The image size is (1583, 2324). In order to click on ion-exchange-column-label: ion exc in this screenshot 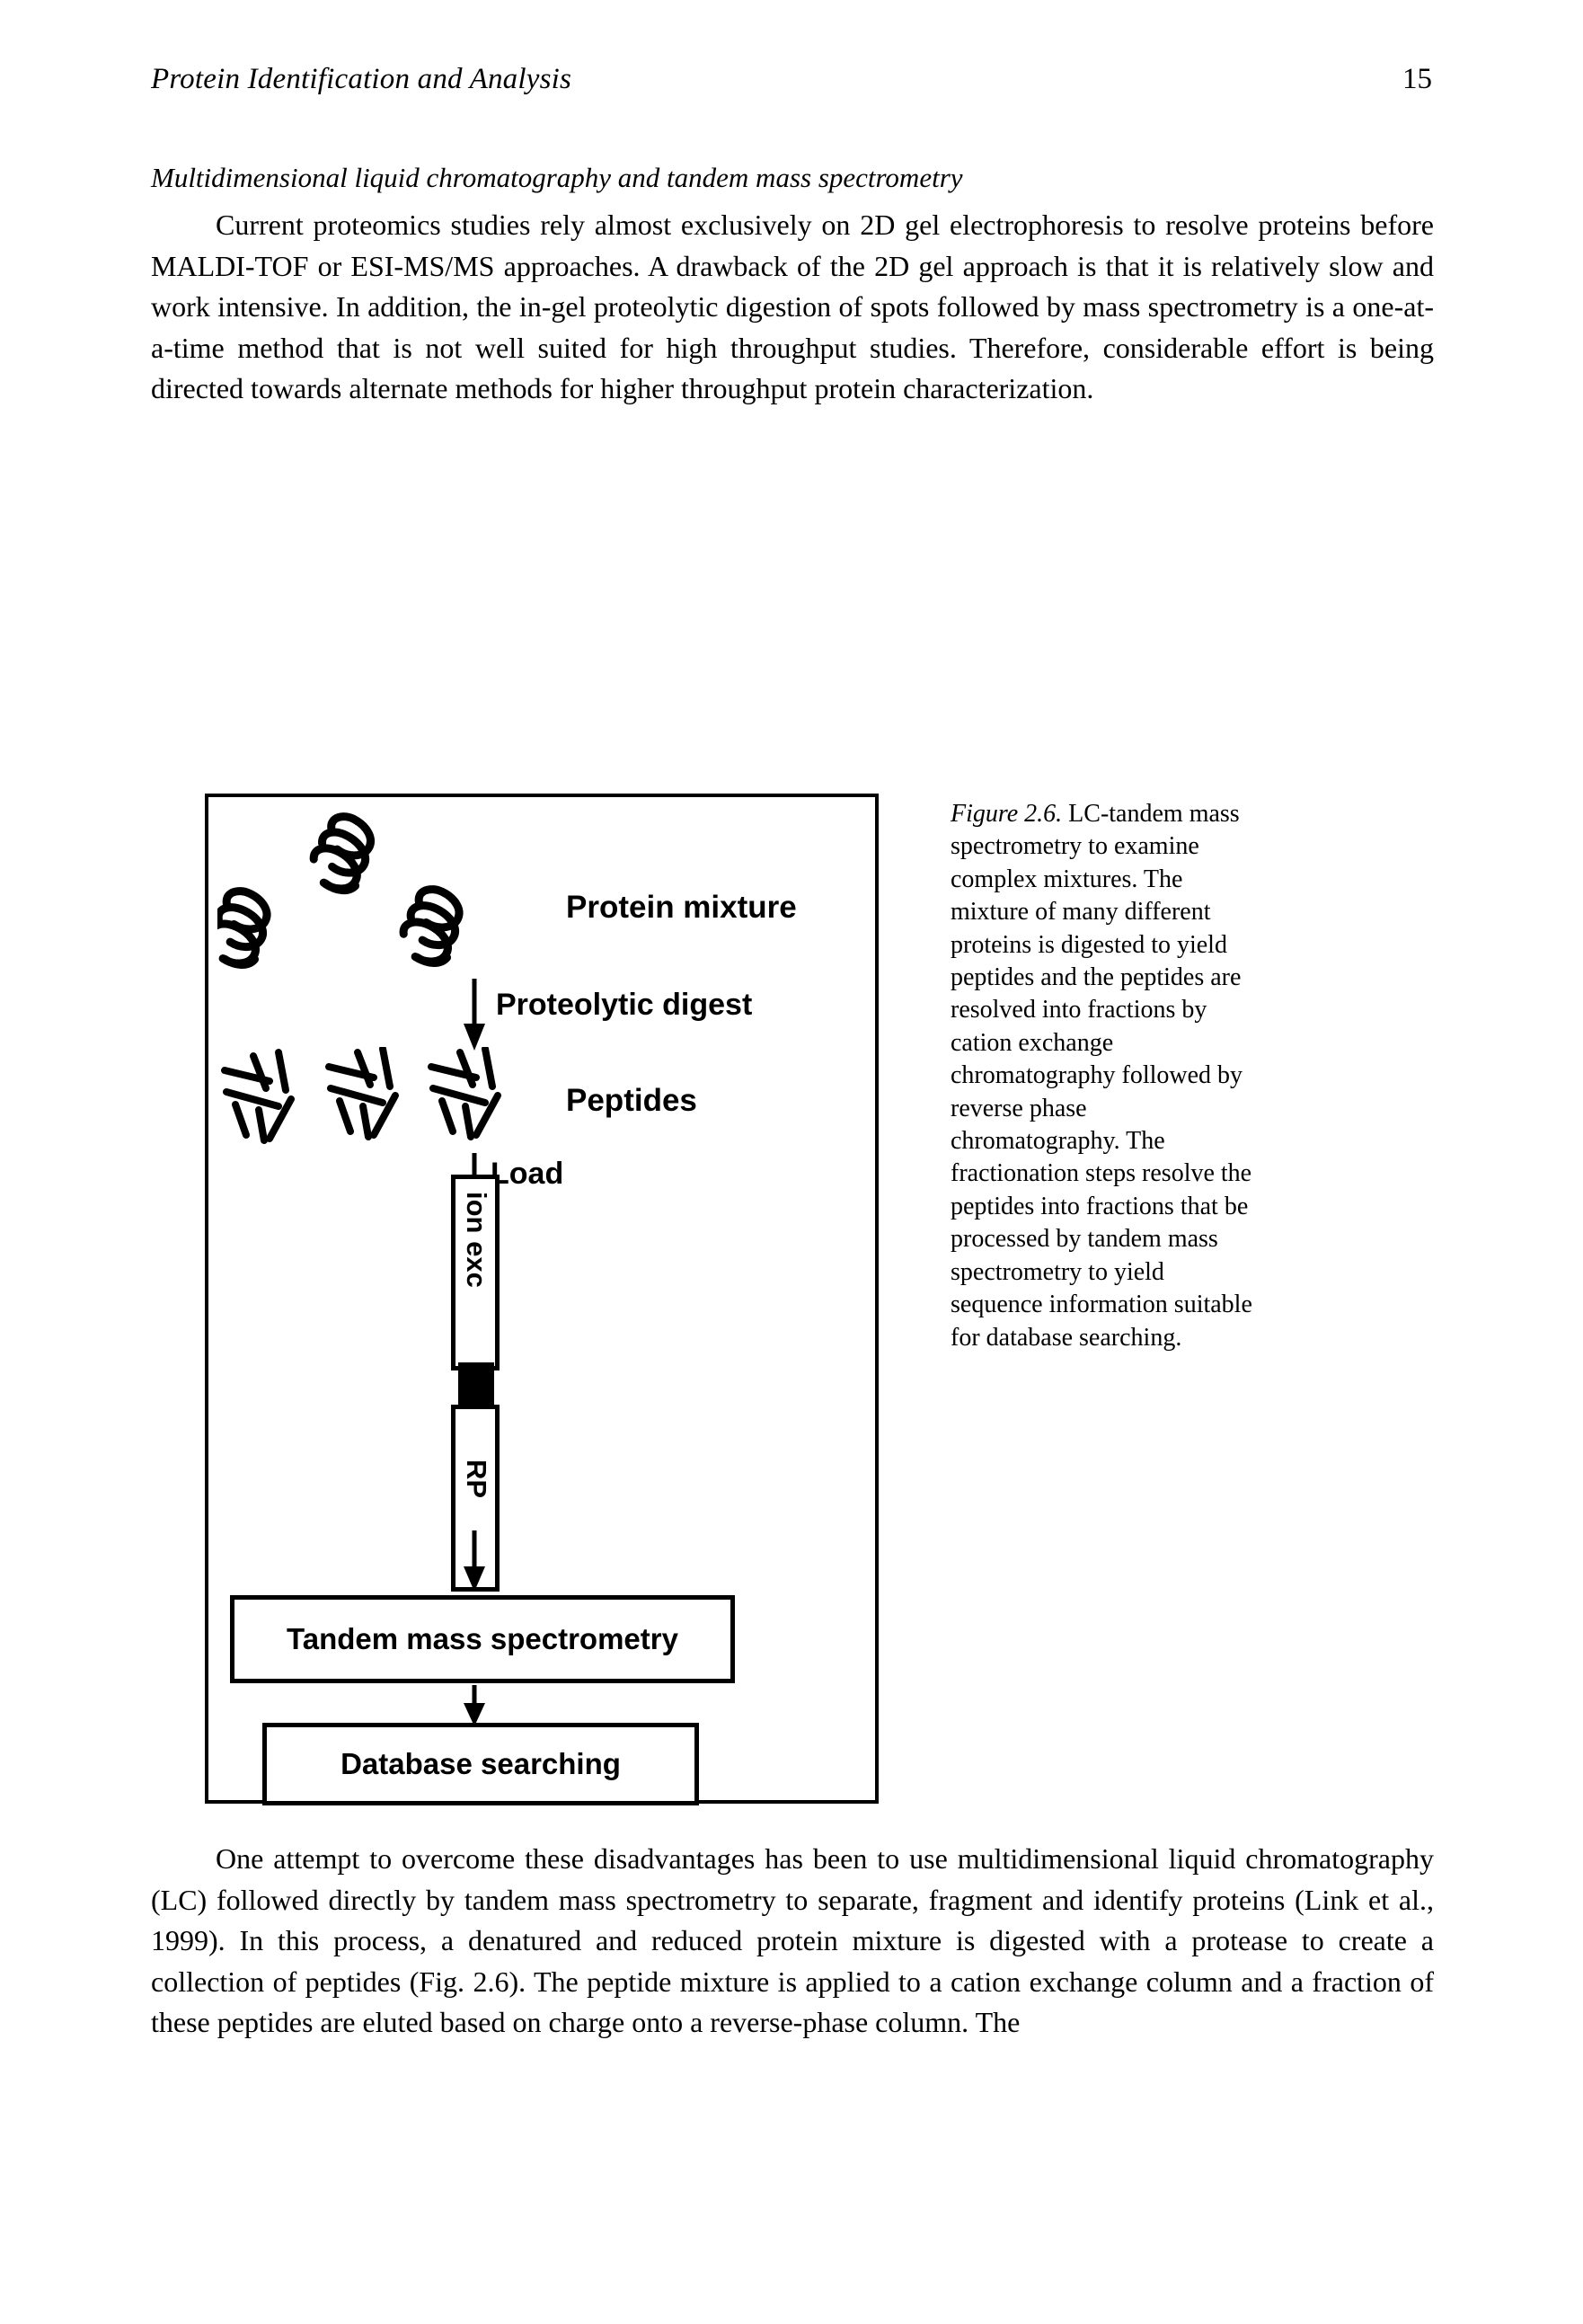, I will do `click(476, 1240)`.